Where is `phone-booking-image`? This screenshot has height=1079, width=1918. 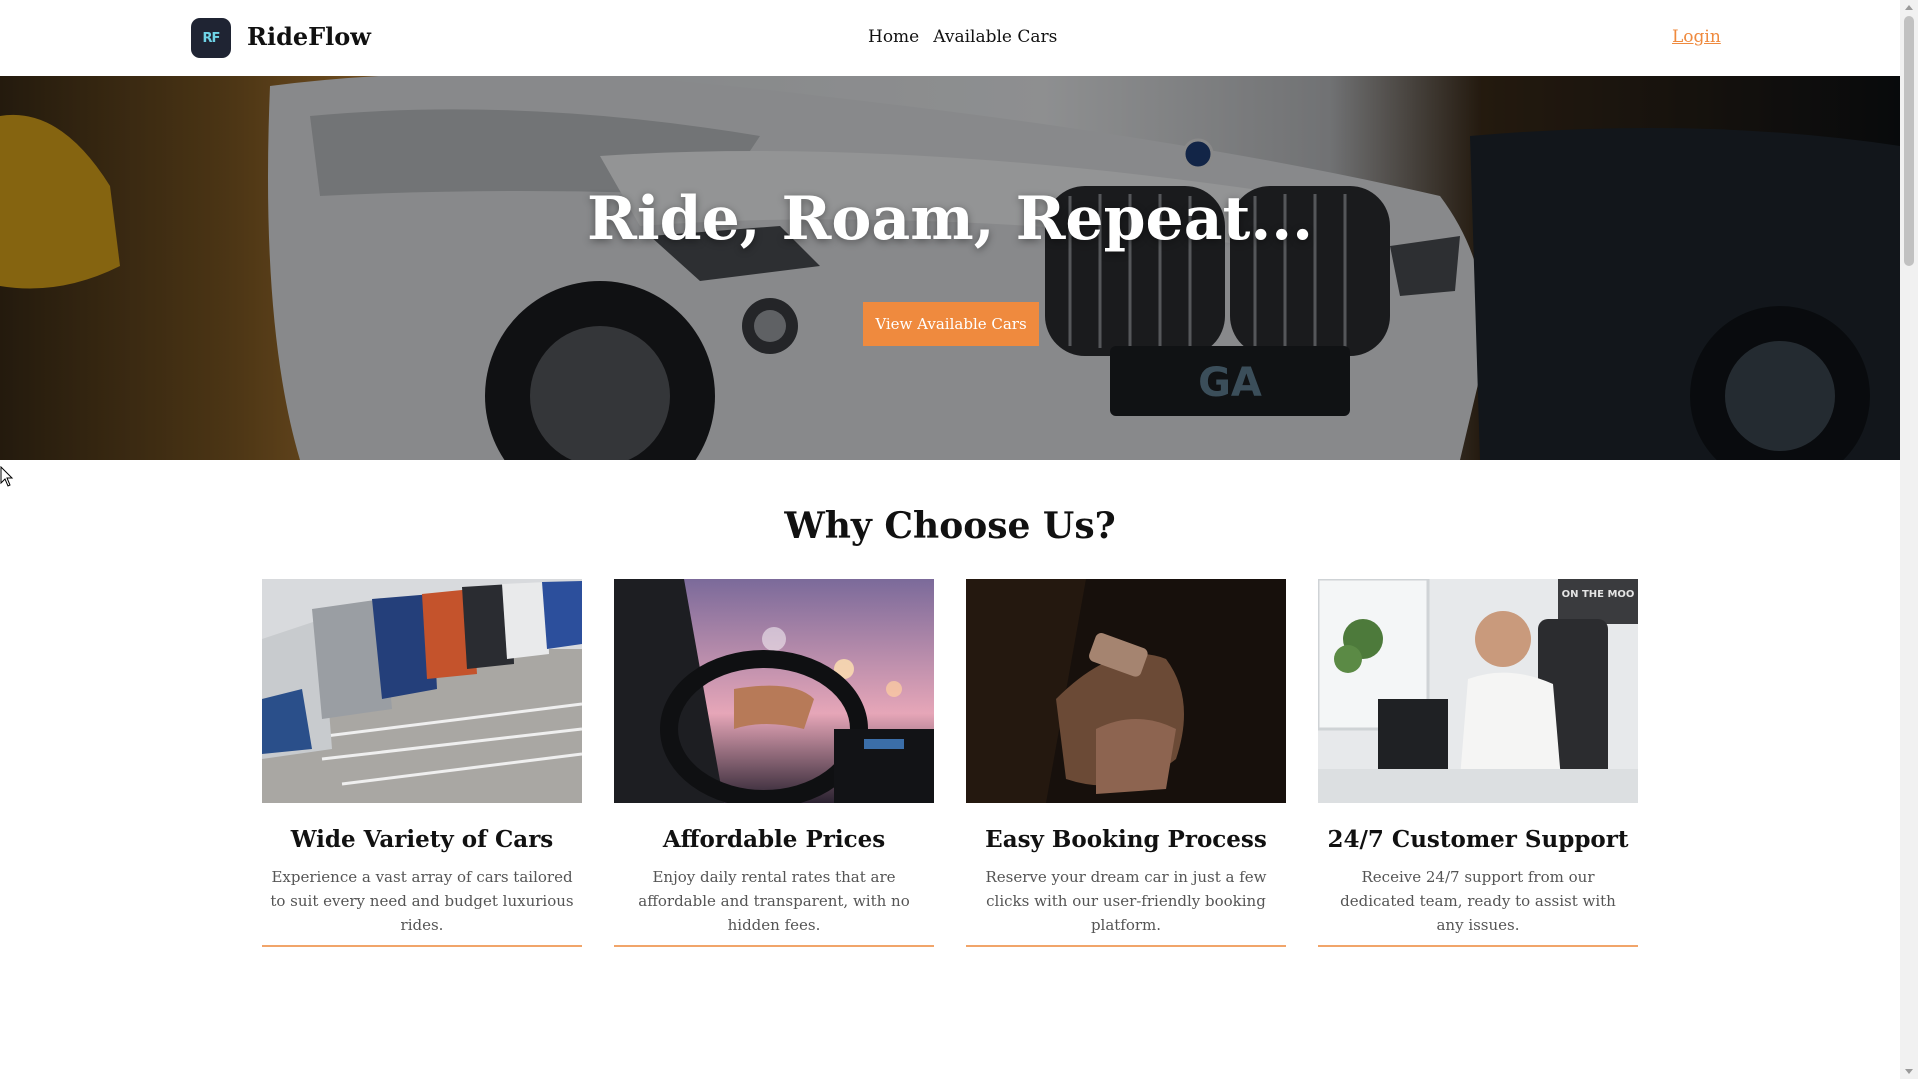 phone-booking-image is located at coordinates (1126, 691).